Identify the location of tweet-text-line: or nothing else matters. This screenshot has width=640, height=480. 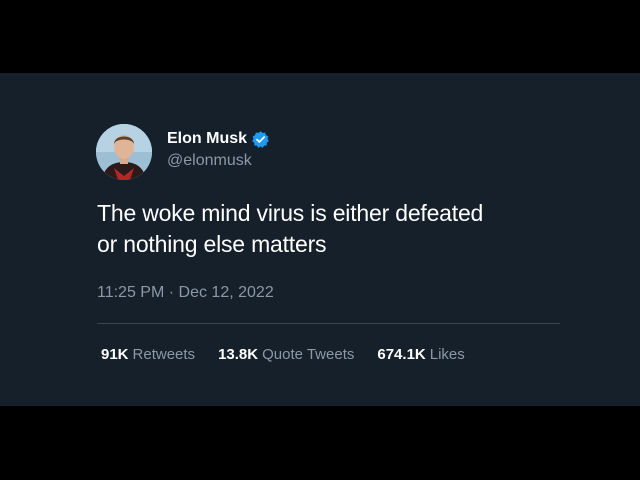
(212, 244).